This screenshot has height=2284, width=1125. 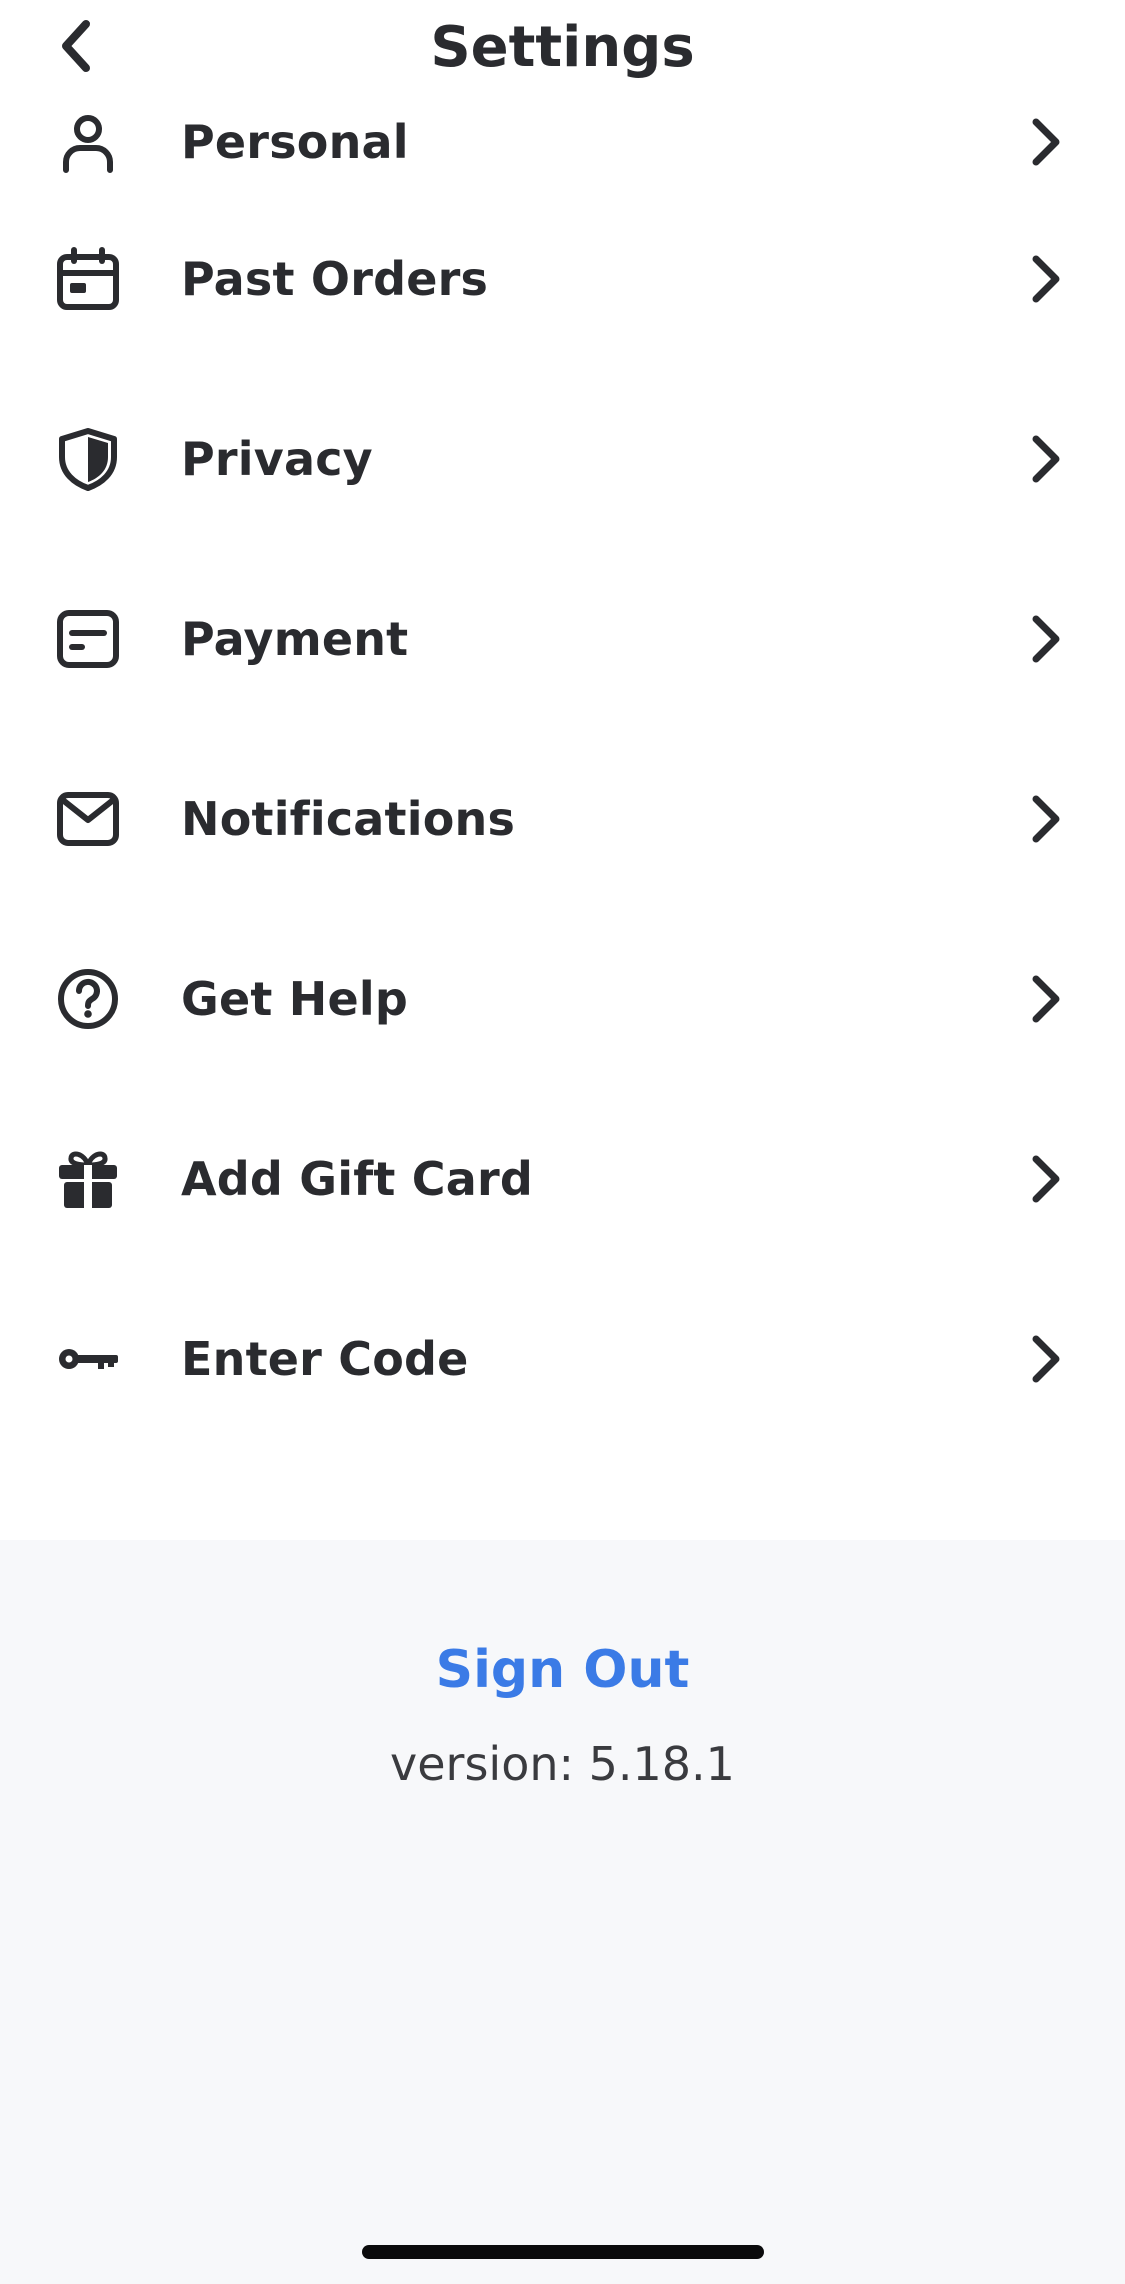 I want to click on sign-out-button: Sign Out, so click(x=562, y=1670).